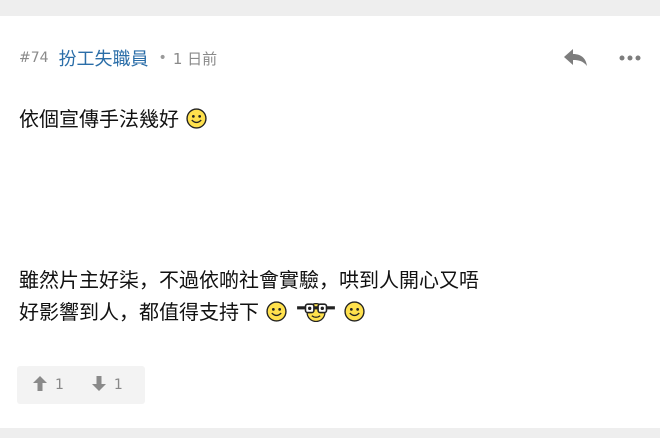 Image resolution: width=660 pixels, height=438 pixels. I want to click on upvote-arrow-icon, so click(40, 385).